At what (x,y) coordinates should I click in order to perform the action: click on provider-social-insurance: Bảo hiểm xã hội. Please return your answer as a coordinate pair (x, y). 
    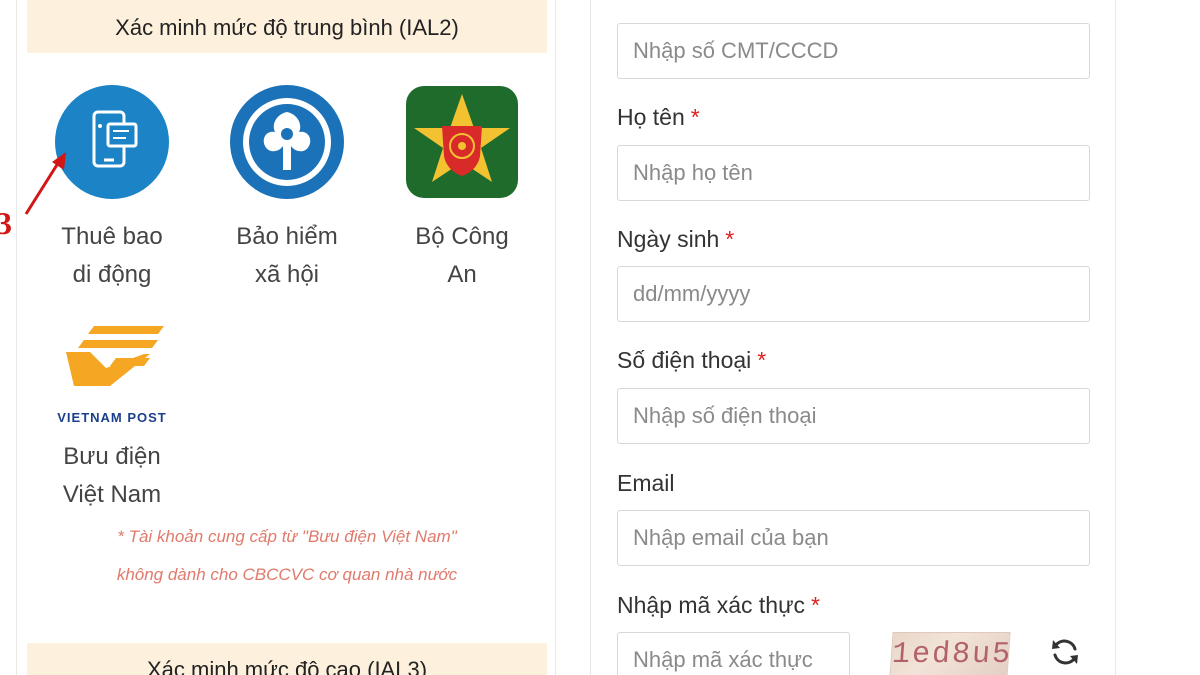
    Looking at the image, I should click on (287, 189).